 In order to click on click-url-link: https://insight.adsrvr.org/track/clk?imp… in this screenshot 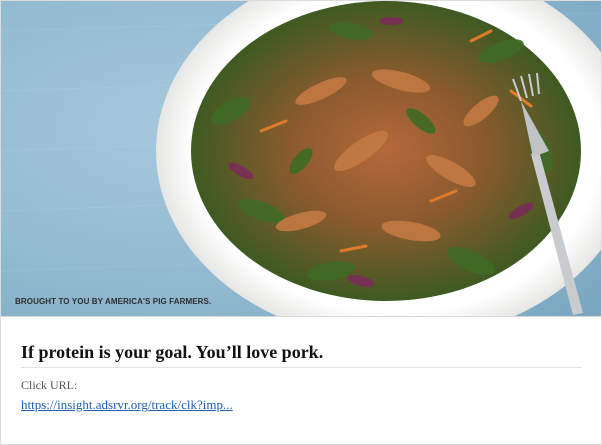, I will do `click(127, 405)`.